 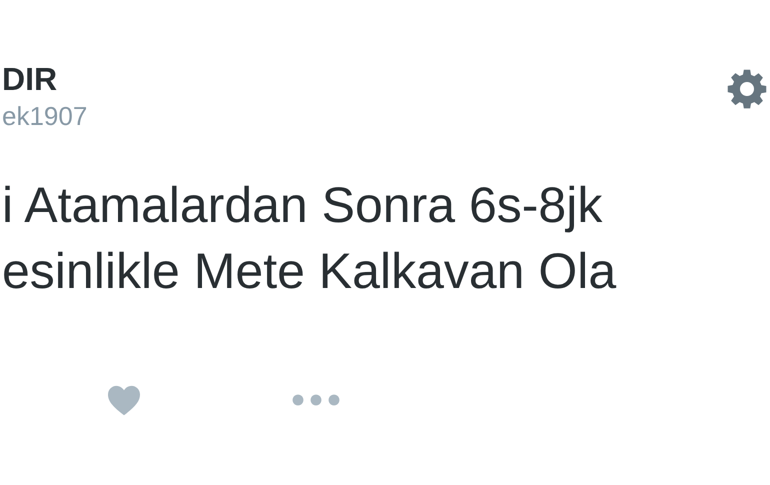 I want to click on author-handle: ek1907, so click(x=45, y=116).